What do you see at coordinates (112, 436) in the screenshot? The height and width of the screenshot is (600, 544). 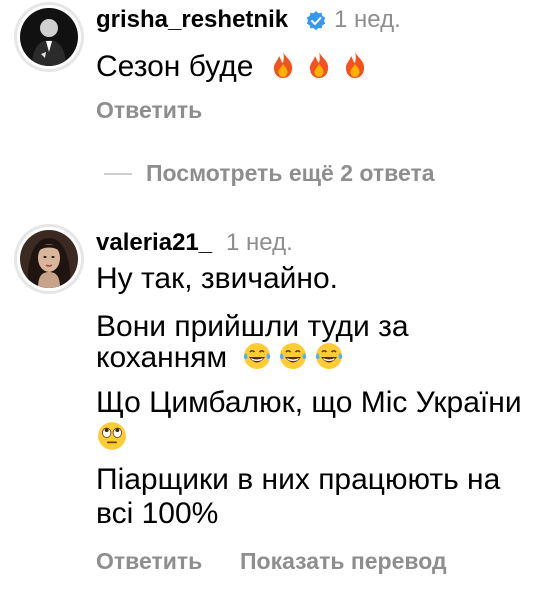 I see `eye-roll-emoji-icon` at bounding box center [112, 436].